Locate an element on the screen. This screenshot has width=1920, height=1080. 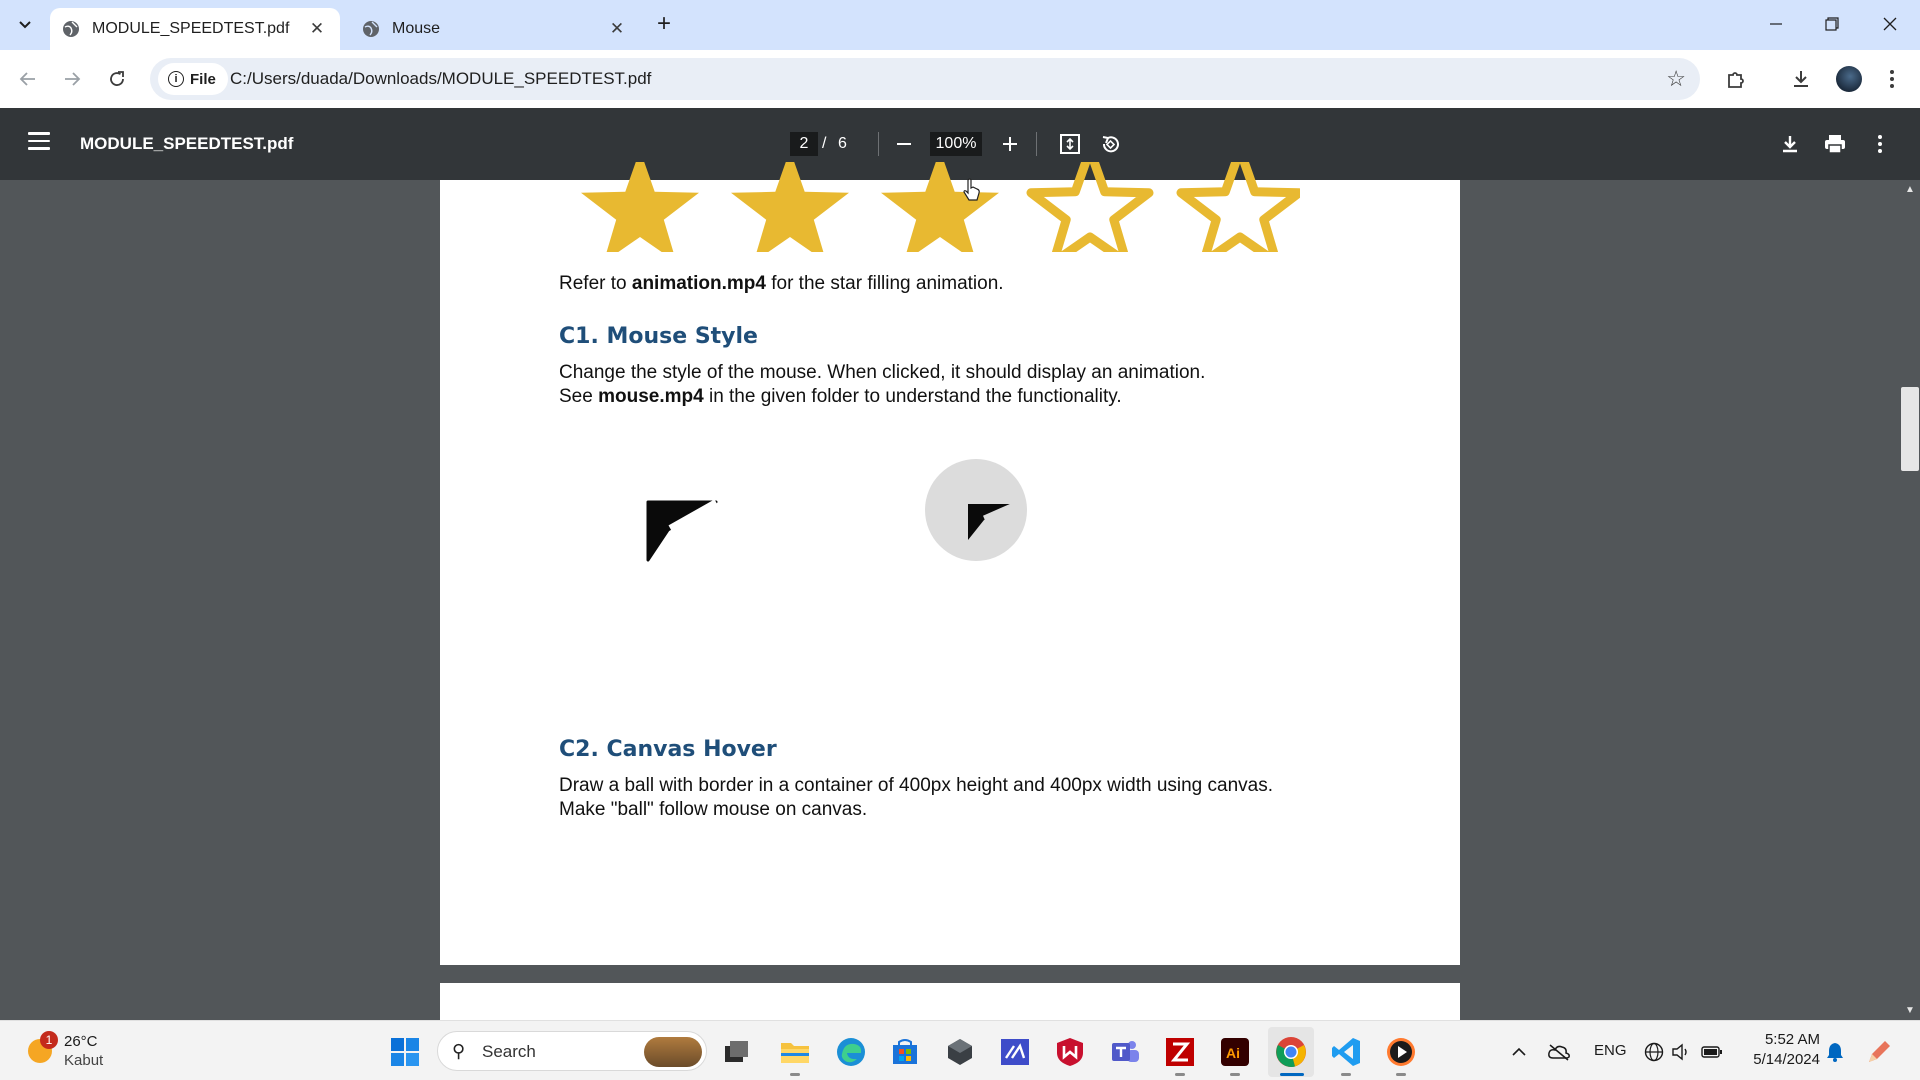
clock-time: 5:52 AM is located at coordinates (1790, 1039).